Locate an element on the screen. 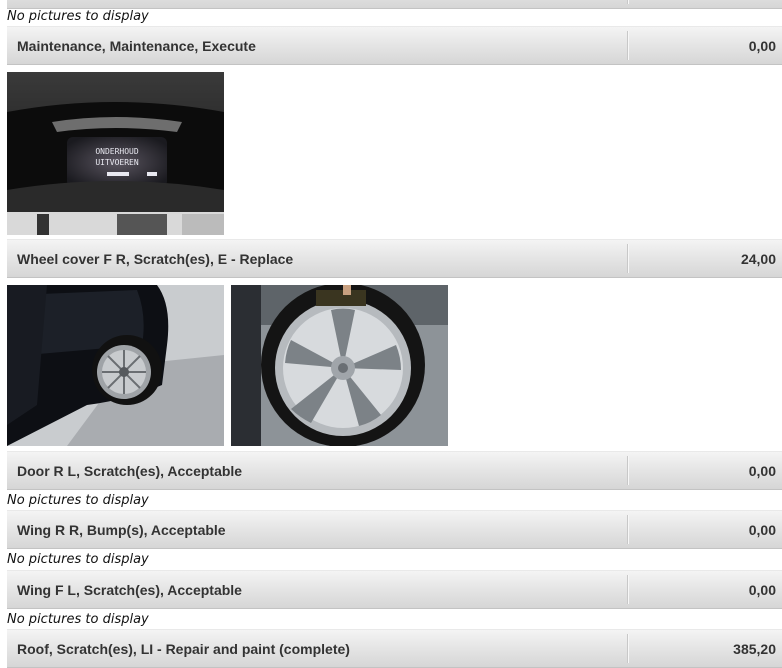 This screenshot has width=782, height=668. dashboard-photo-image: ONDERHOUD UITVOEREN is located at coordinates (115, 153).